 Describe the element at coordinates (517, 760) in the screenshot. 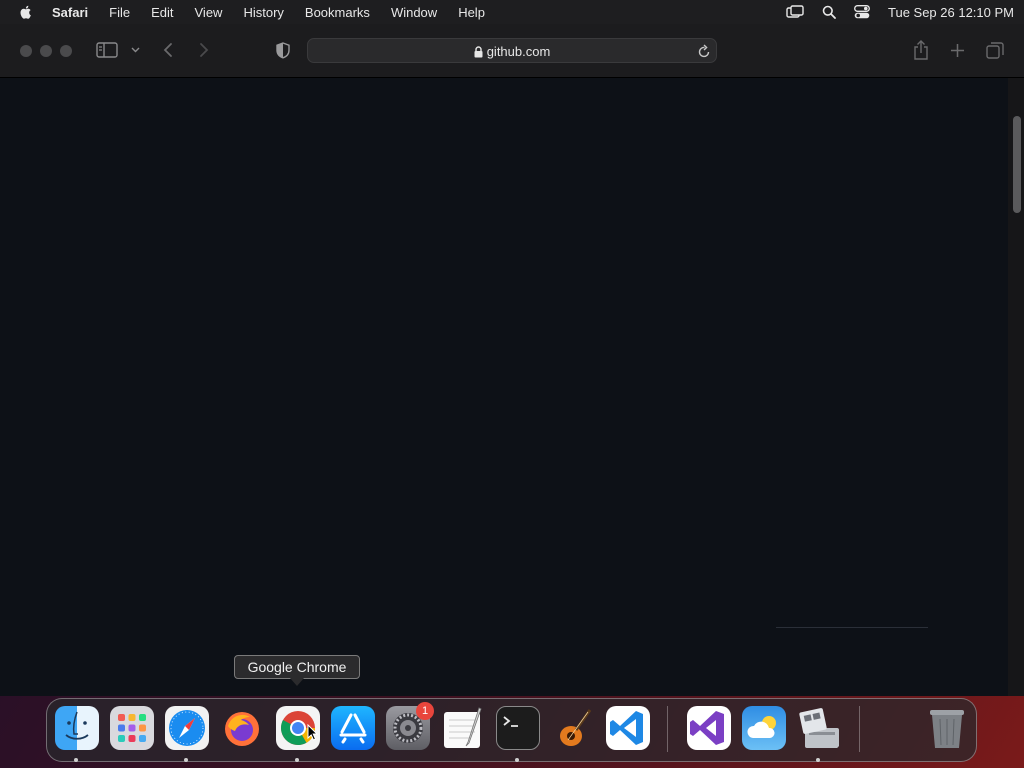

I see `dock-terminal-running-dot` at that location.